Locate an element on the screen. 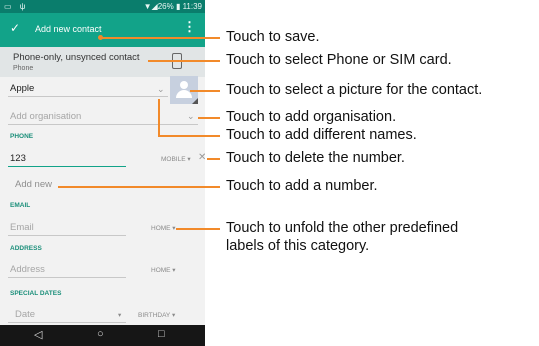  organisation-underline is located at coordinates (103, 124).